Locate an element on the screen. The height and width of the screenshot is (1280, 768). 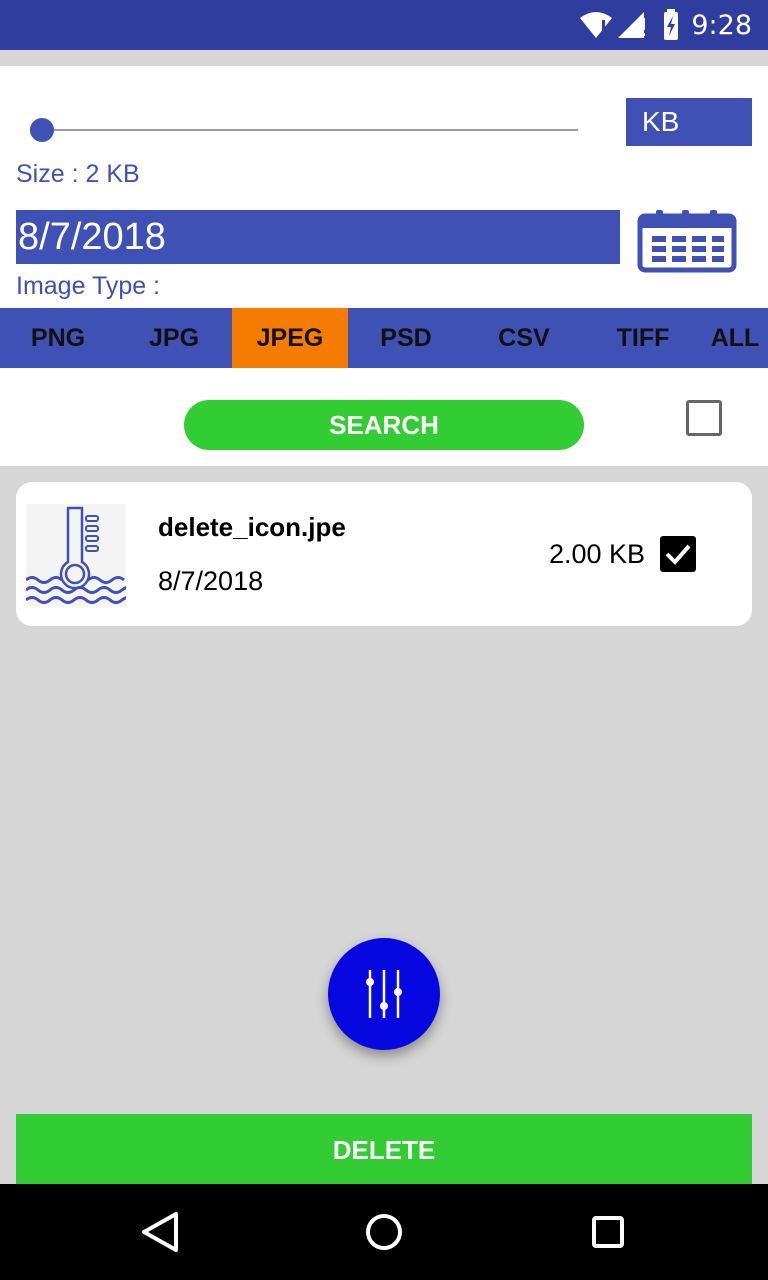
file-thumbnail is located at coordinates (80, 555).